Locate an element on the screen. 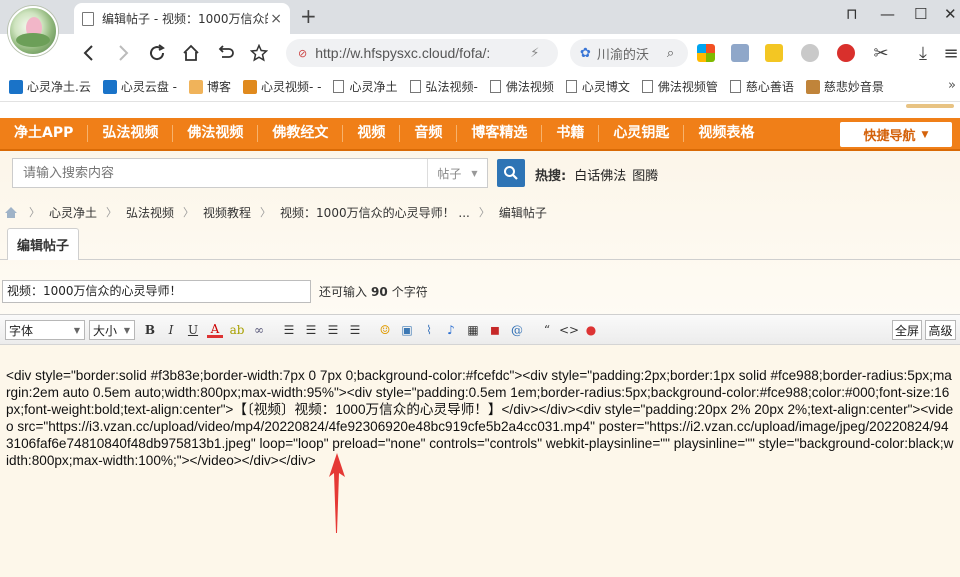  emoji-icon: ☺ is located at coordinates (385, 330).